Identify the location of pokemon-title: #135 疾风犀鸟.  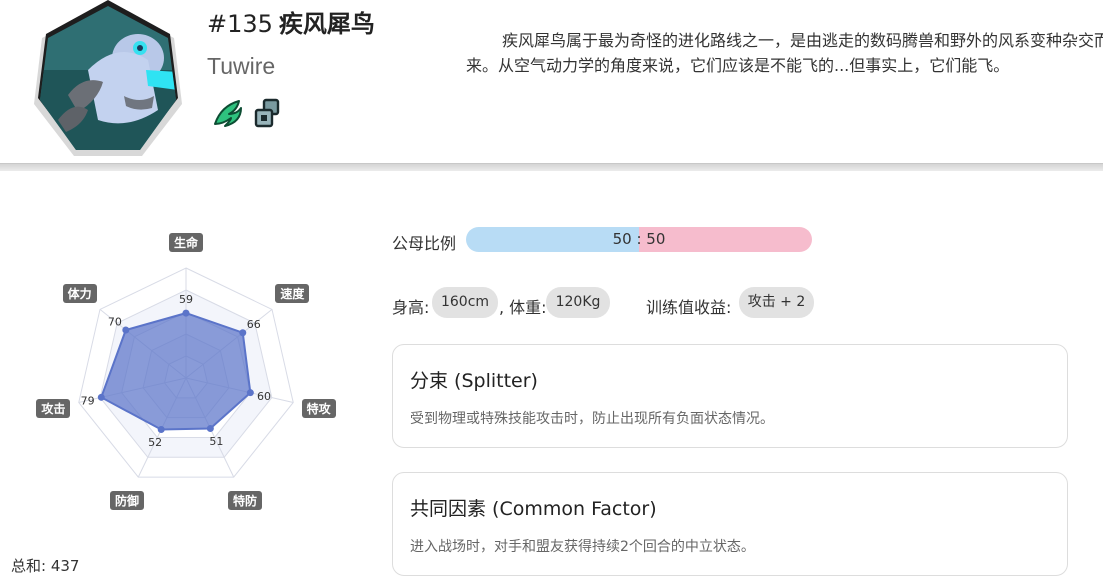
(291, 21).